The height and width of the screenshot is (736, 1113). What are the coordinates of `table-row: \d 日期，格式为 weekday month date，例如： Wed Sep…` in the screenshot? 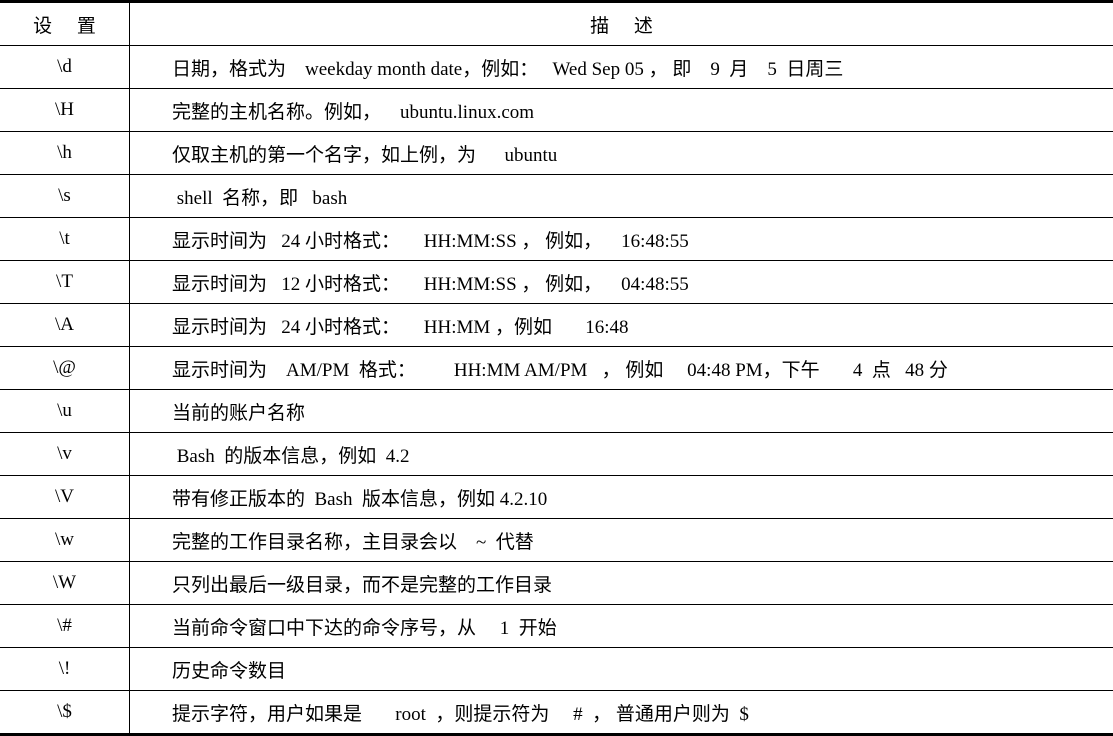 It's located at (556, 67).